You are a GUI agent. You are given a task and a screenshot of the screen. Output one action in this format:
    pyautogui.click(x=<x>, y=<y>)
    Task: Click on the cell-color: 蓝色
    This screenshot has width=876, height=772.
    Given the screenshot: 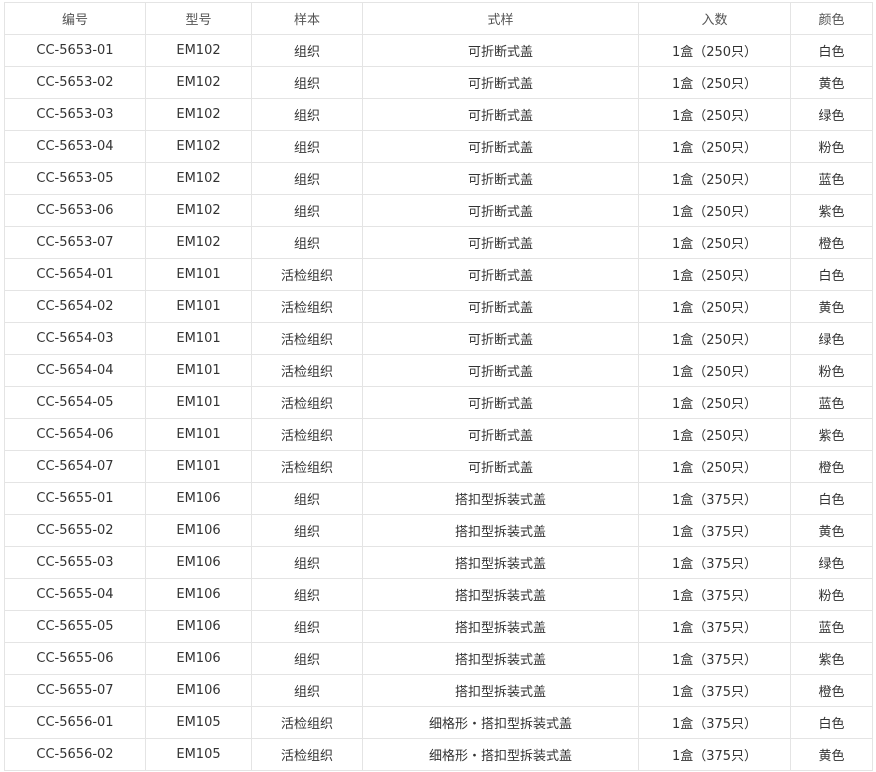 What is the action you would take?
    pyautogui.click(x=831, y=178)
    